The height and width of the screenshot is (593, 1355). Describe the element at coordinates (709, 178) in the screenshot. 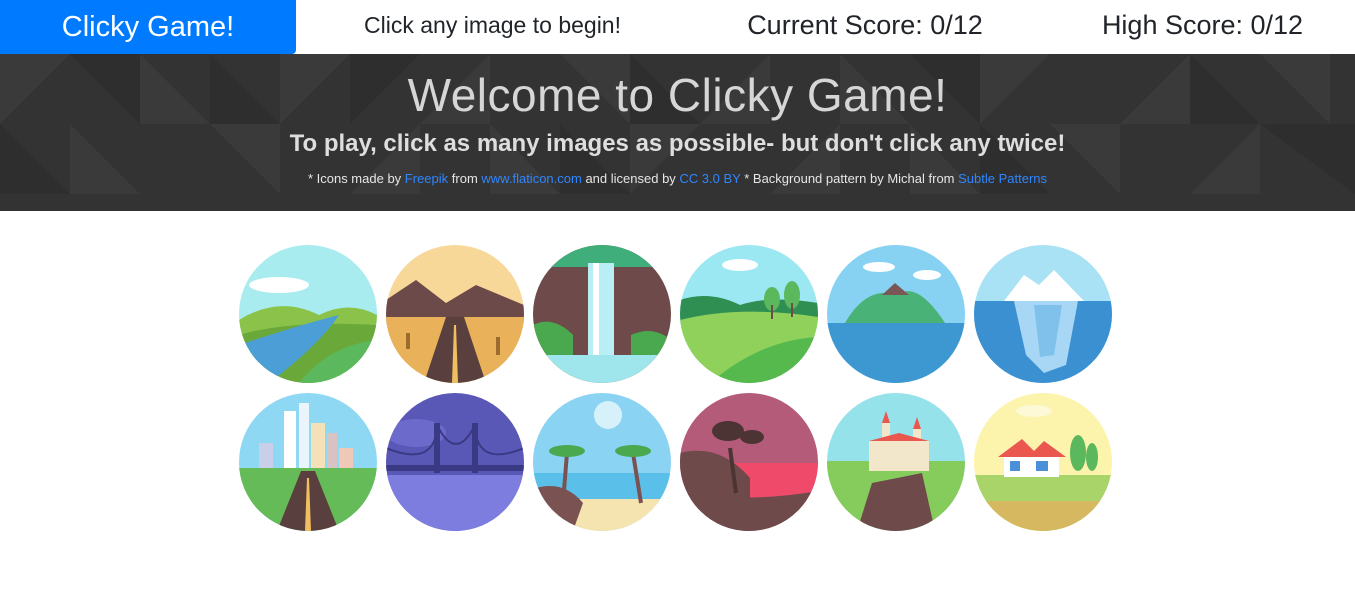

I see `license-link: CC 3.0 BY` at that location.